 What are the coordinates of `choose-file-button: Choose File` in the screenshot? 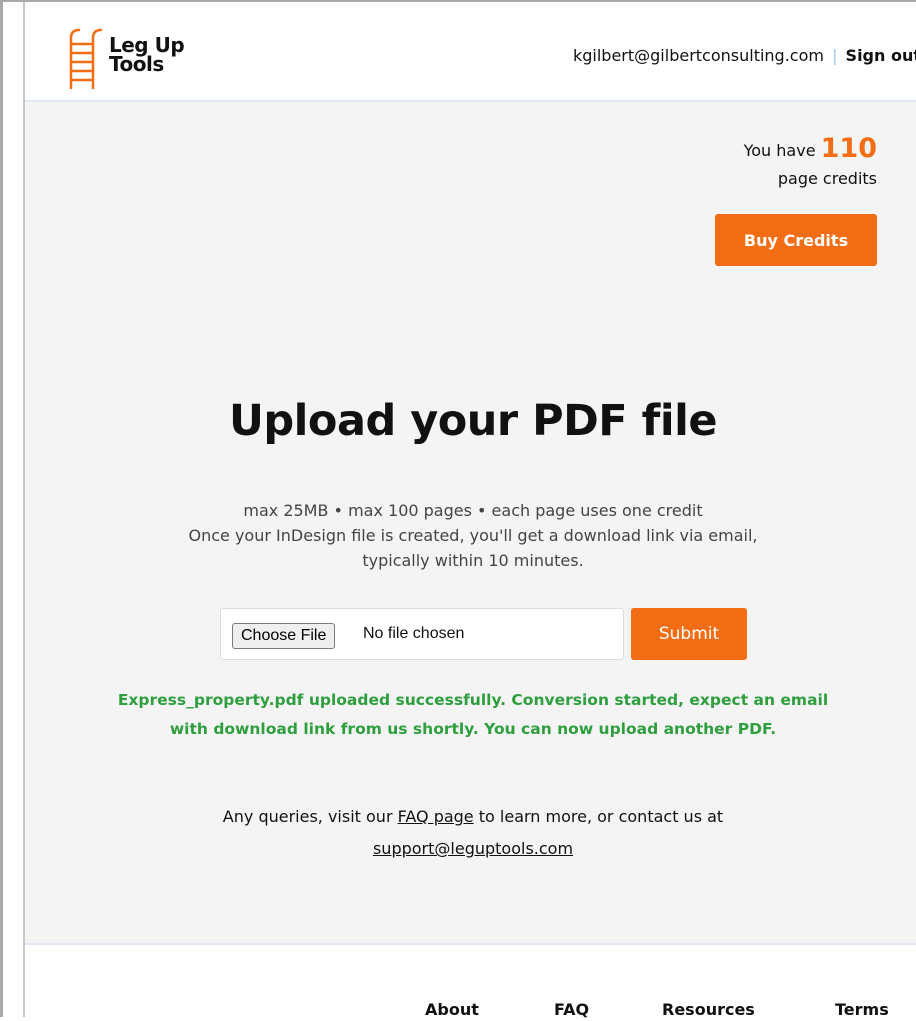 It's located at (284, 636).